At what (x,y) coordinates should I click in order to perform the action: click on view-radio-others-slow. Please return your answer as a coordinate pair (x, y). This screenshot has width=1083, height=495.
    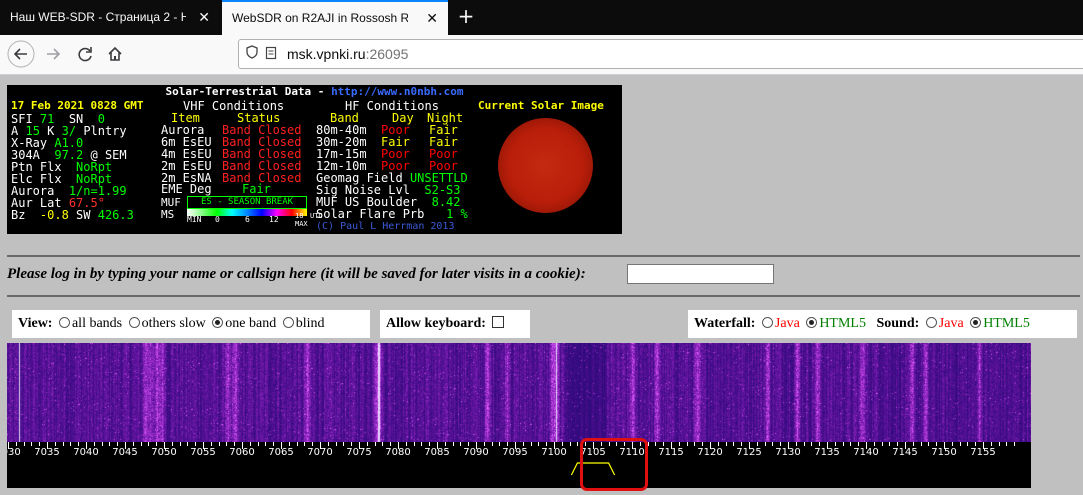
    Looking at the image, I should click on (134, 322).